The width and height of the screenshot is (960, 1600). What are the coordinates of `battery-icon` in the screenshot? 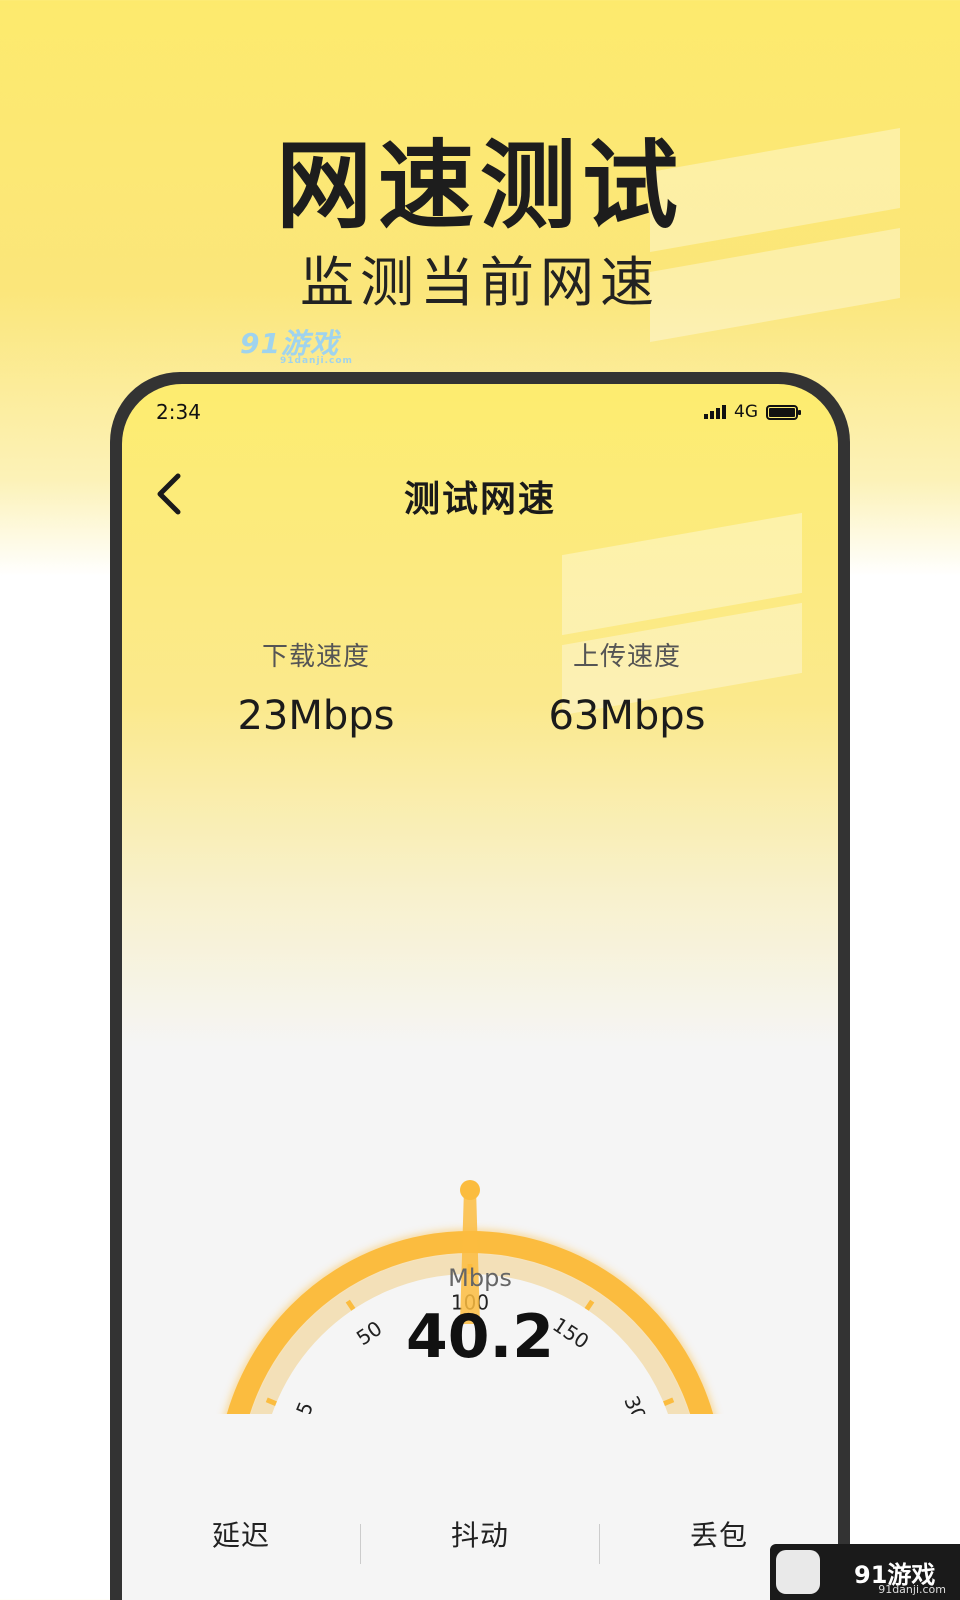 It's located at (783, 412).